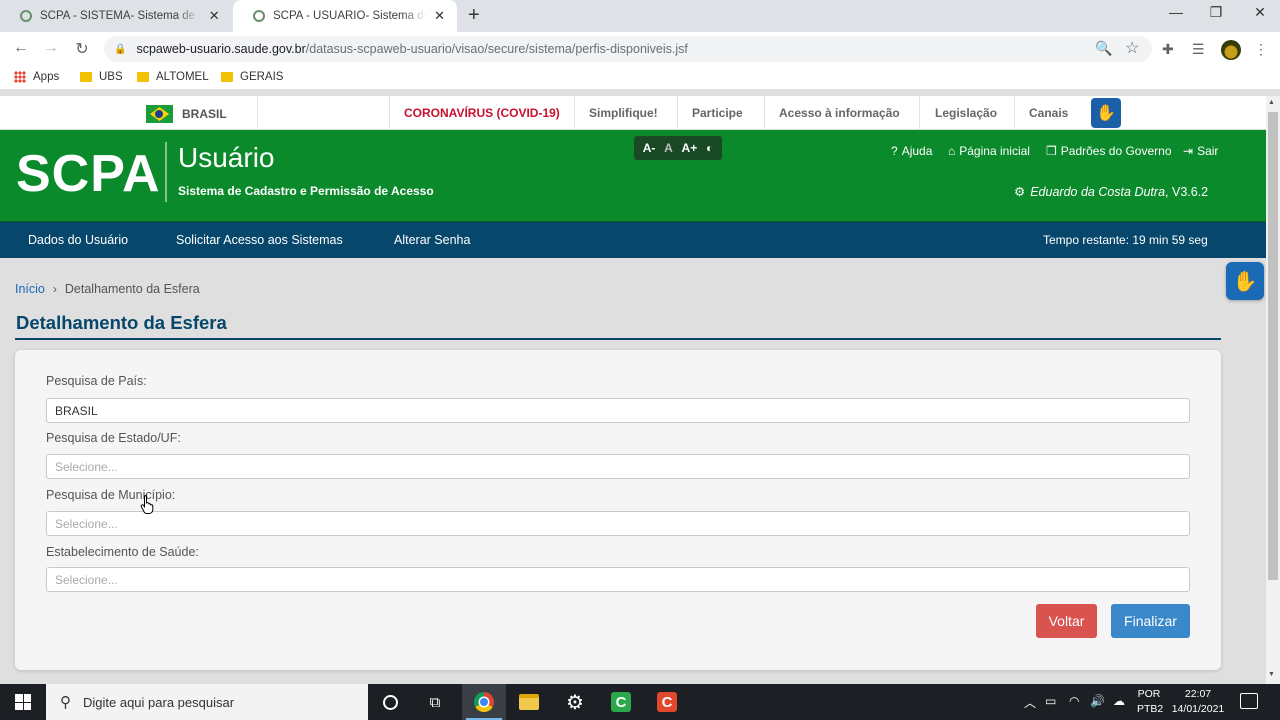 This screenshot has height=720, width=1280. I want to click on govbar-link-acesso-informacao: Acesso à informação, so click(839, 113).